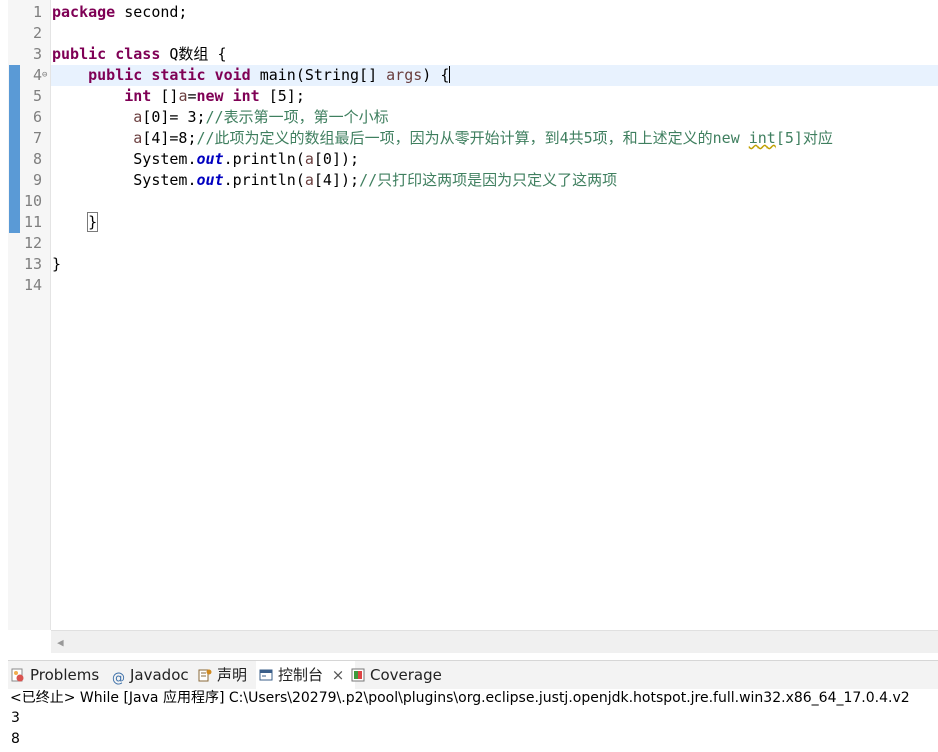 This screenshot has height=752, width=938. I want to click on console-output-line: 3, so click(15, 718).